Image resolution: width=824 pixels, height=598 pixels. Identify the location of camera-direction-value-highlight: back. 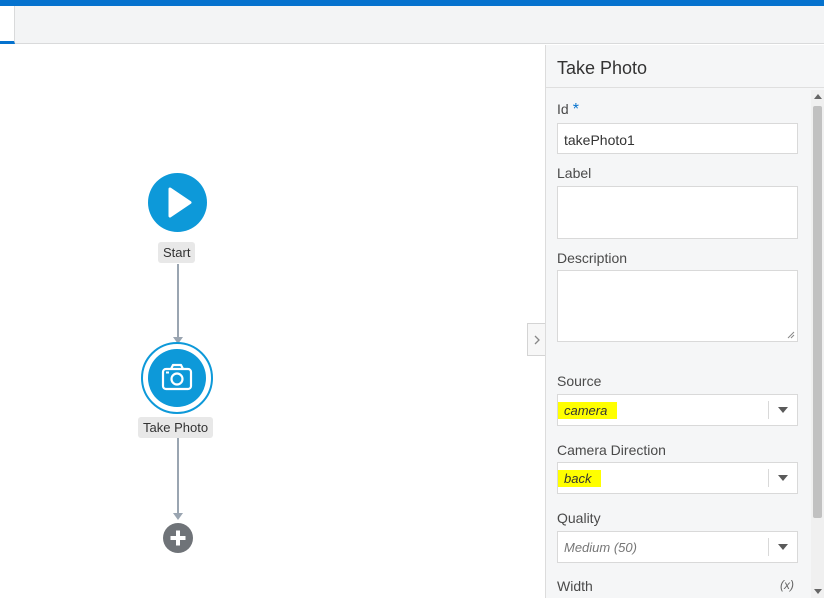
(580, 478).